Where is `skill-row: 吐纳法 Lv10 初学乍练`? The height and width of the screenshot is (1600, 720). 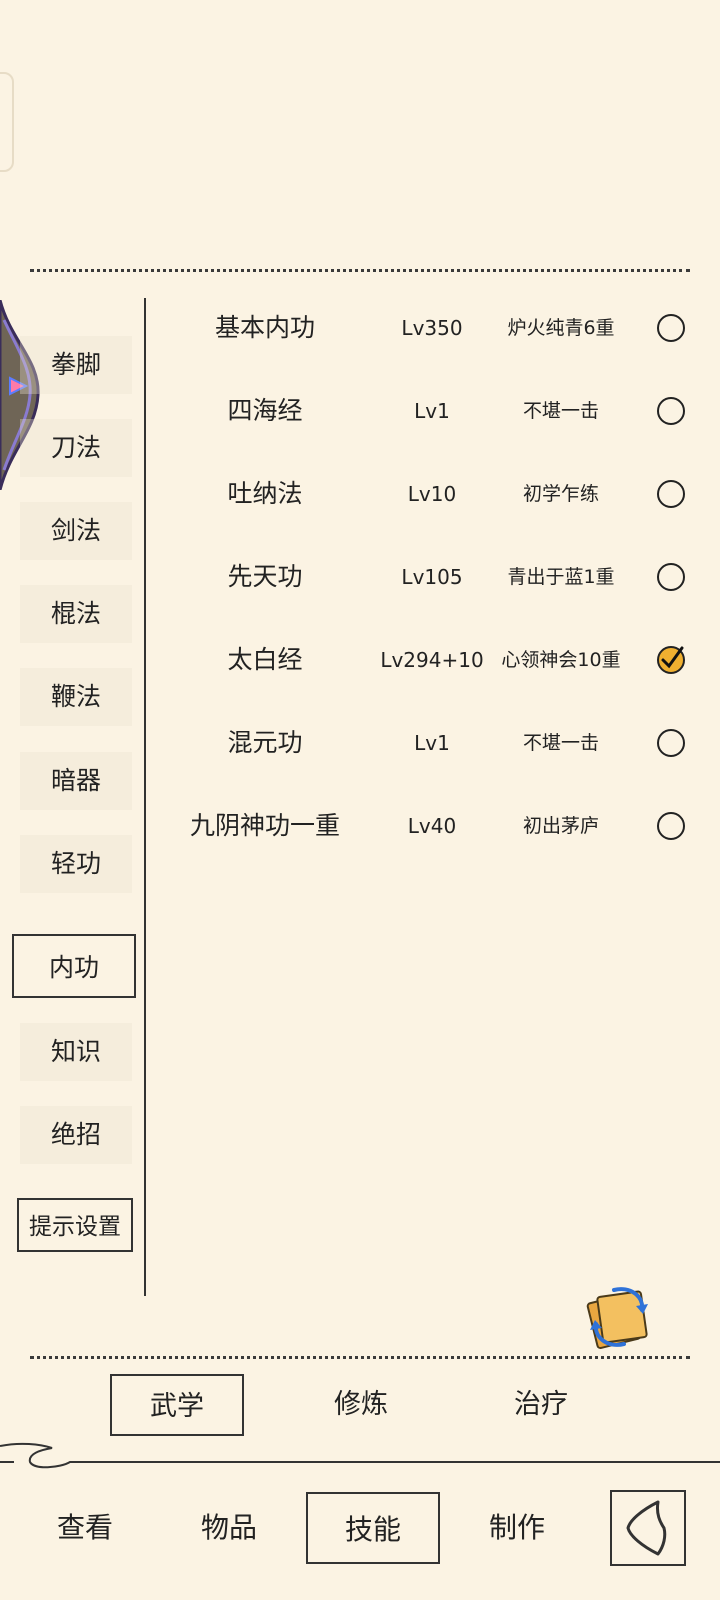 skill-row: 吐纳法 Lv10 初学乍练 is located at coordinates (432, 494).